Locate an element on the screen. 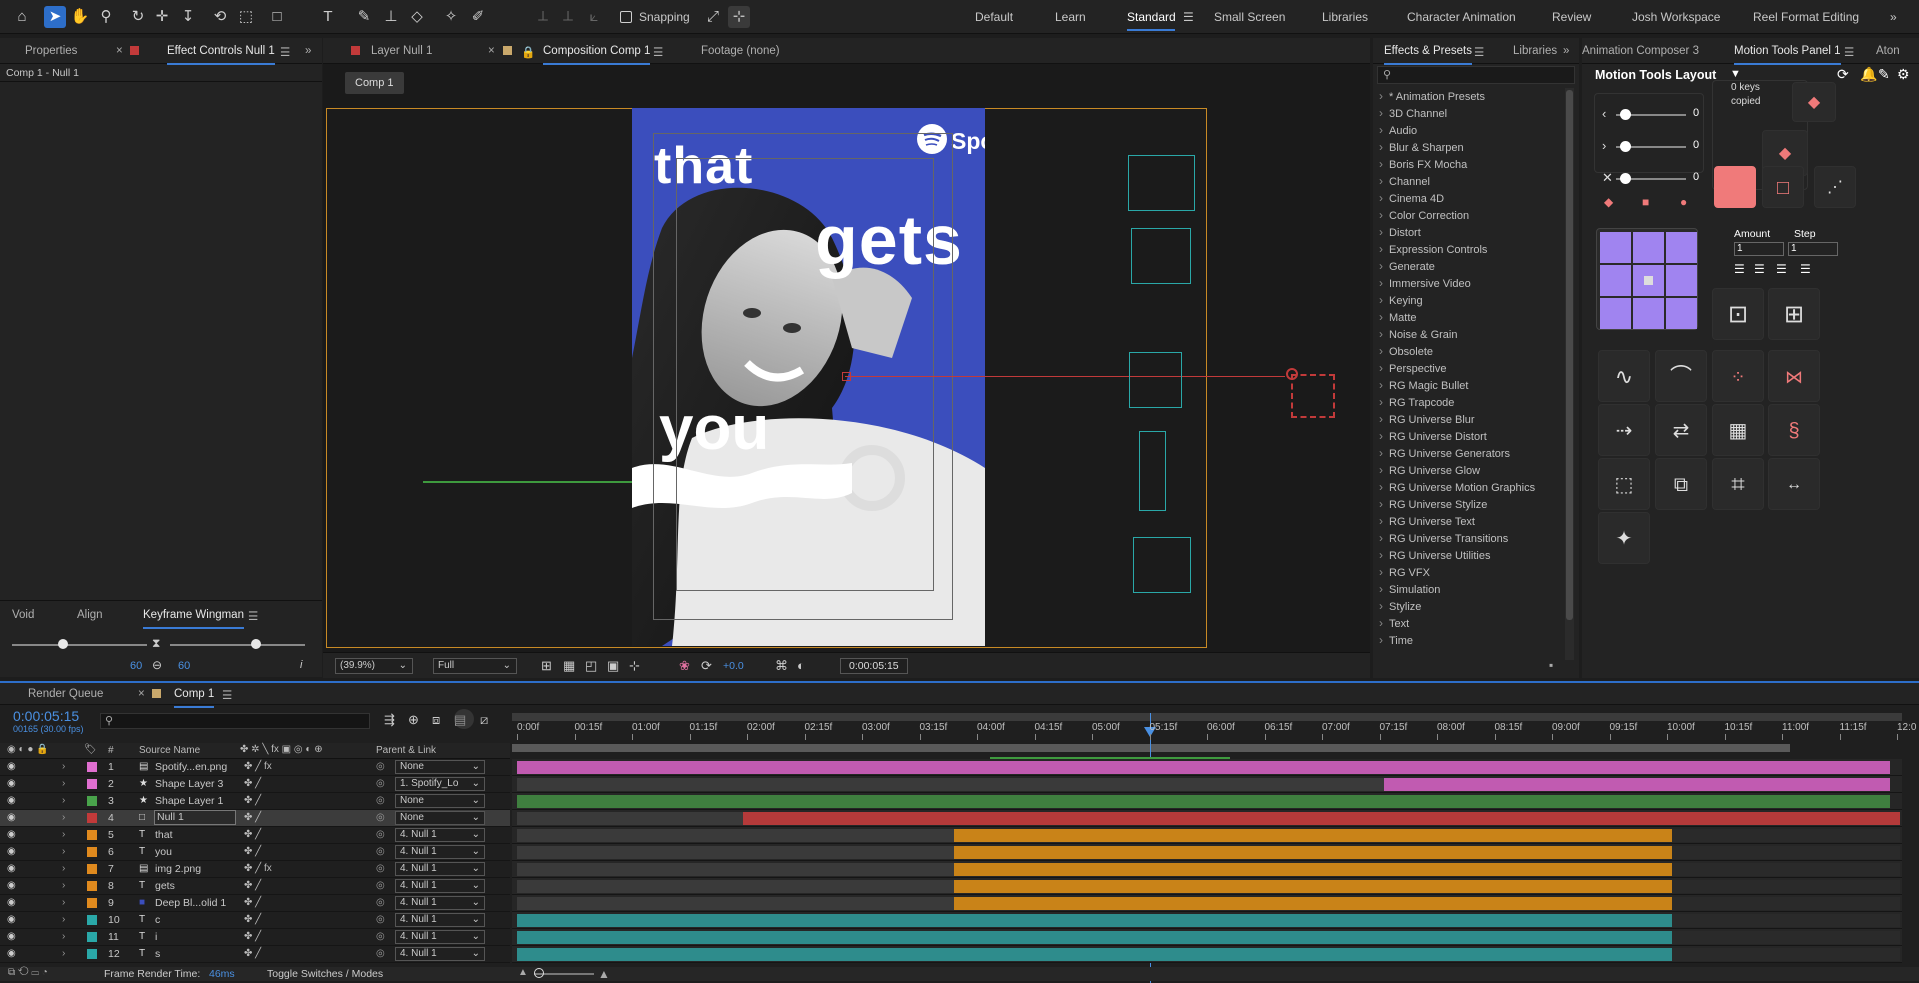 This screenshot has height=983, width=1919. workspace-character-animation: Character Animation is located at coordinates (1461, 17).